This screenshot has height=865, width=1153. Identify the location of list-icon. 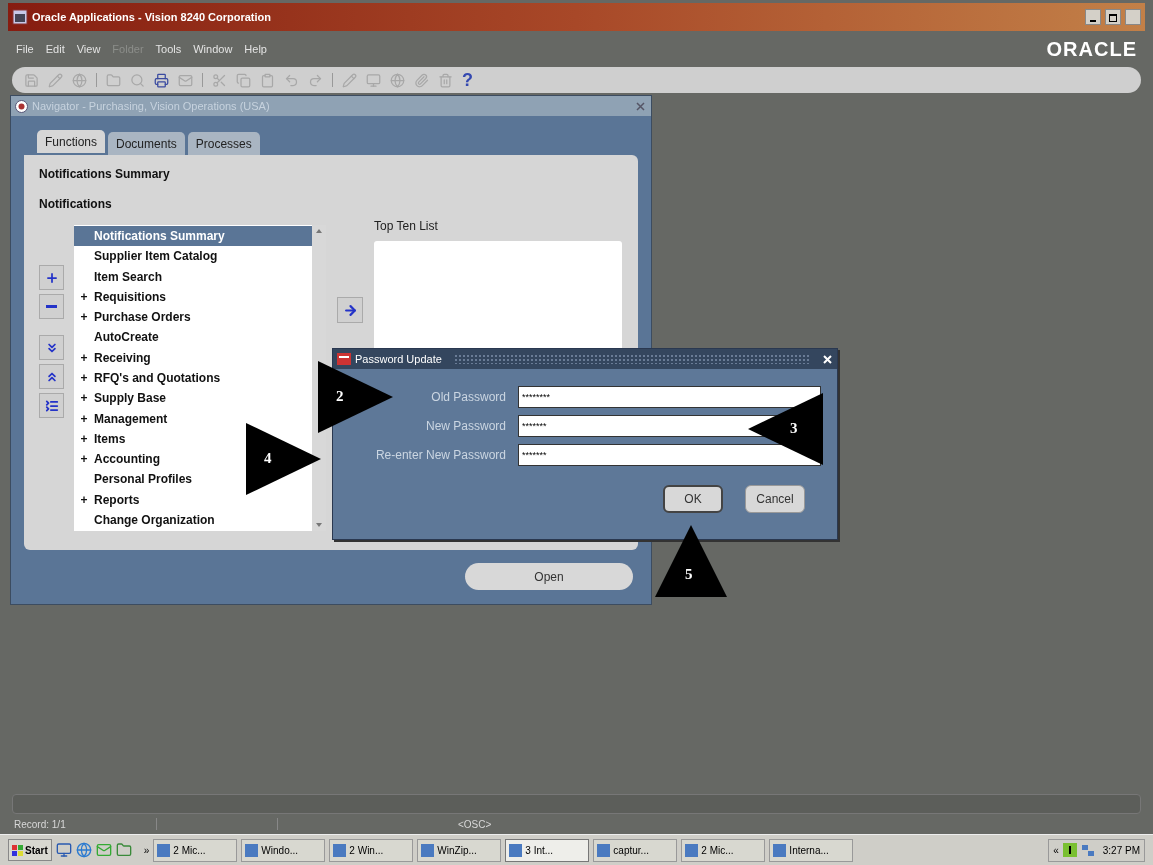
(51, 405).